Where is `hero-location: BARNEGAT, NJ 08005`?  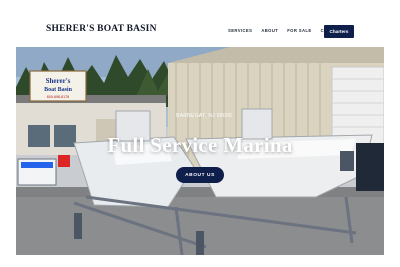 hero-location: BARNEGAT, NJ 08005 is located at coordinates (204, 116).